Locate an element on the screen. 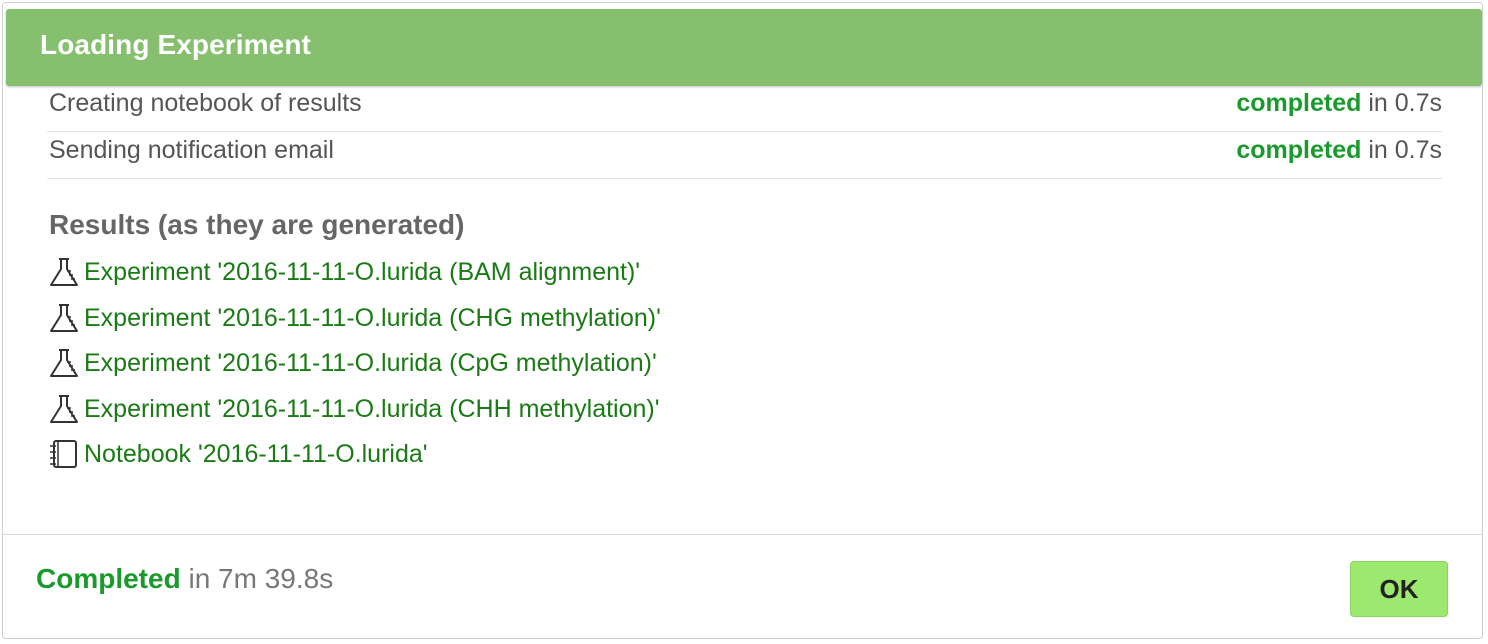 This screenshot has height=644, width=1488. result-link: Notebook '2016-11-11-O.lurida' is located at coordinates (256, 454).